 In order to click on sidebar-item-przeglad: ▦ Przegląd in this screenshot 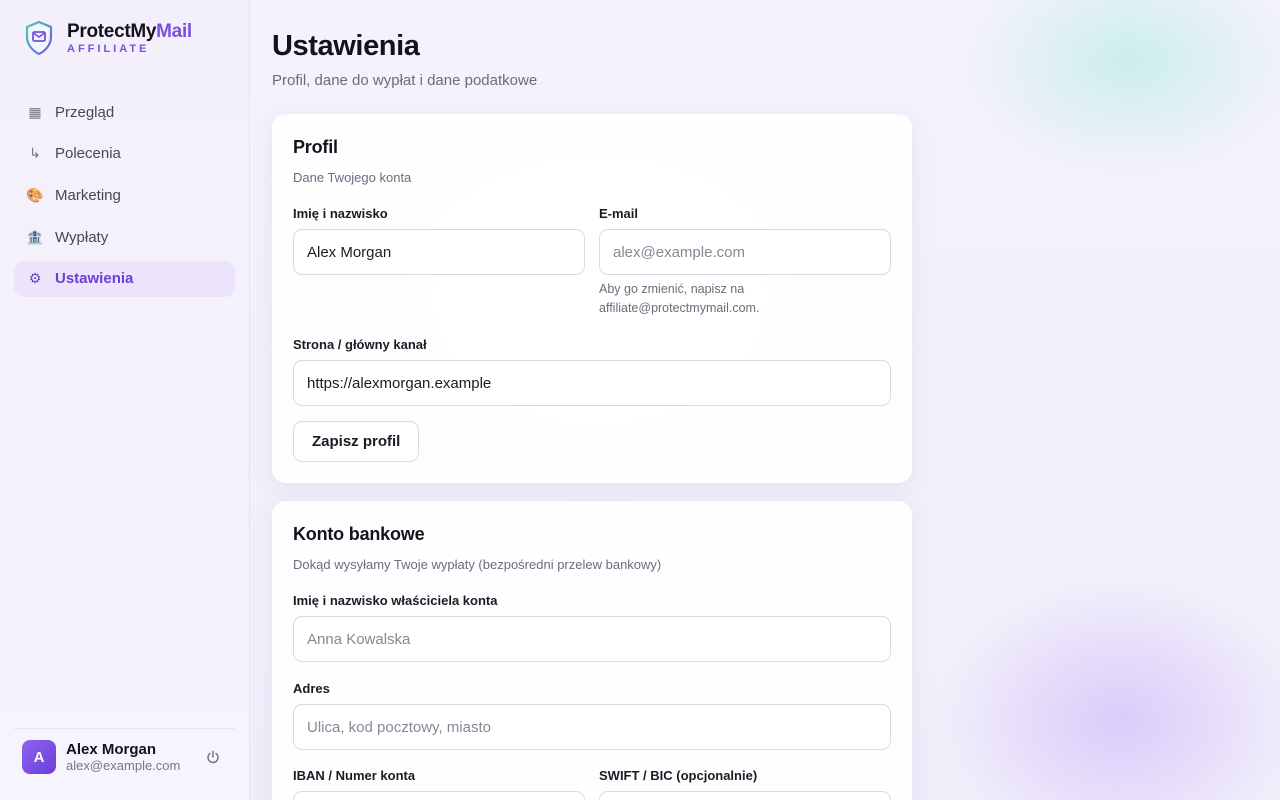, I will do `click(124, 112)`.